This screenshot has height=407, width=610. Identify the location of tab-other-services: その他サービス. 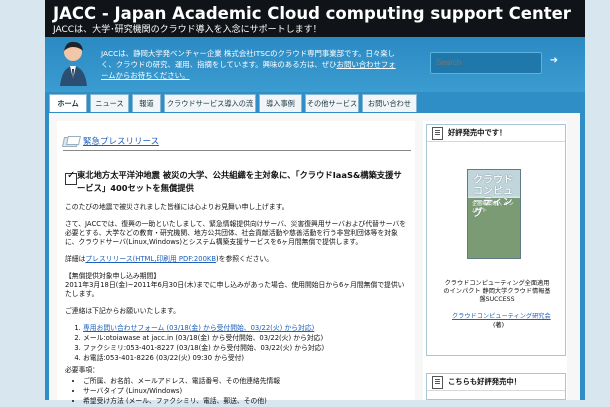
(332, 103).